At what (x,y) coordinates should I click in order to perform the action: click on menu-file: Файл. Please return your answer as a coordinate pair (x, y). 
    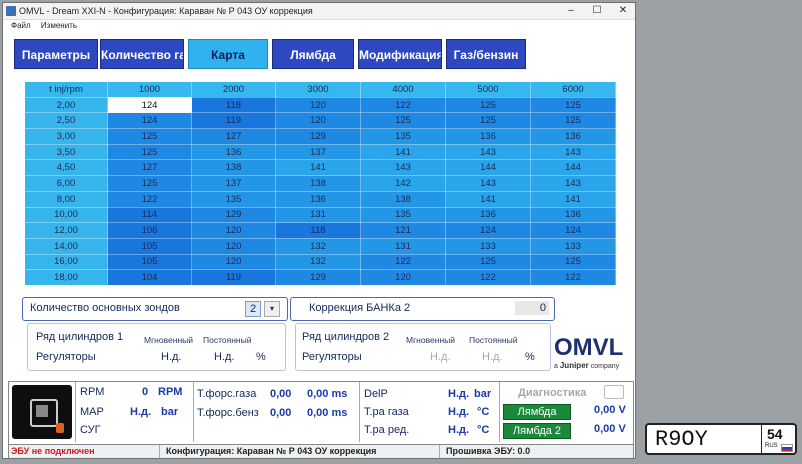
    Looking at the image, I should click on (21, 25).